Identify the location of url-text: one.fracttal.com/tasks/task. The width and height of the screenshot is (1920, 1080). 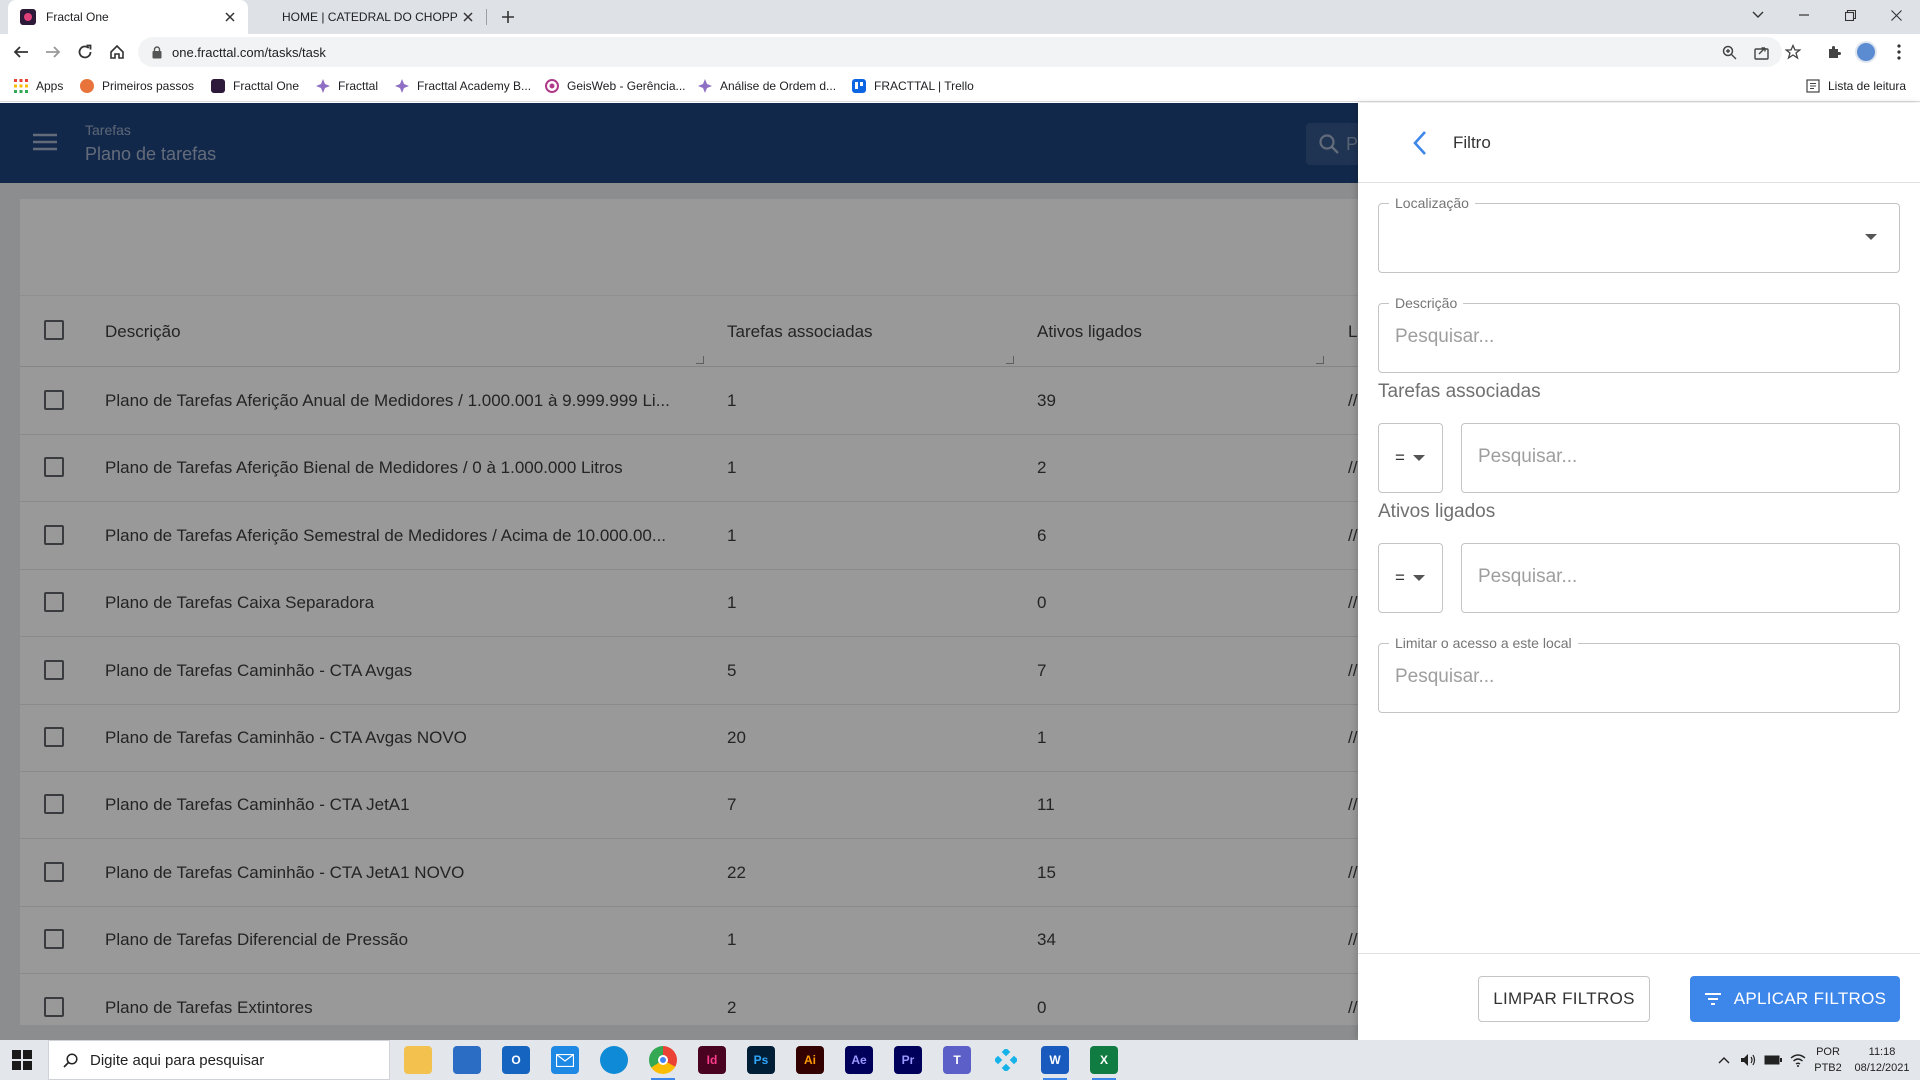
(249, 52).